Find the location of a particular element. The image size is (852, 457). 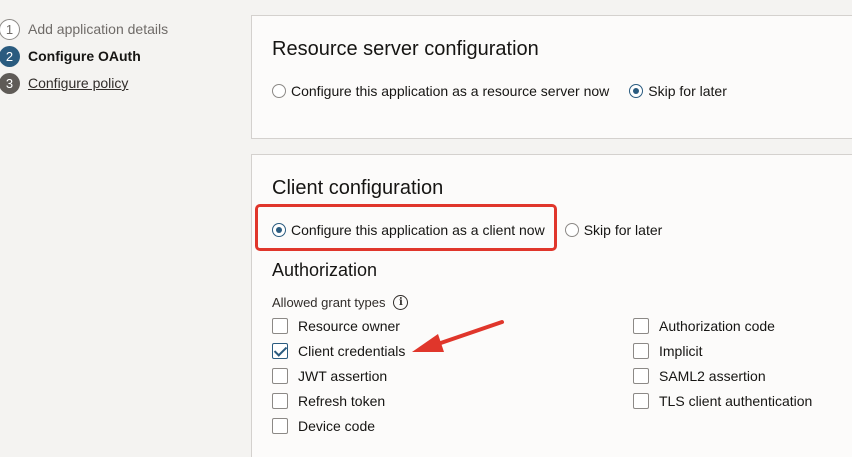

checkbox-label: Authorization code is located at coordinates (717, 326).